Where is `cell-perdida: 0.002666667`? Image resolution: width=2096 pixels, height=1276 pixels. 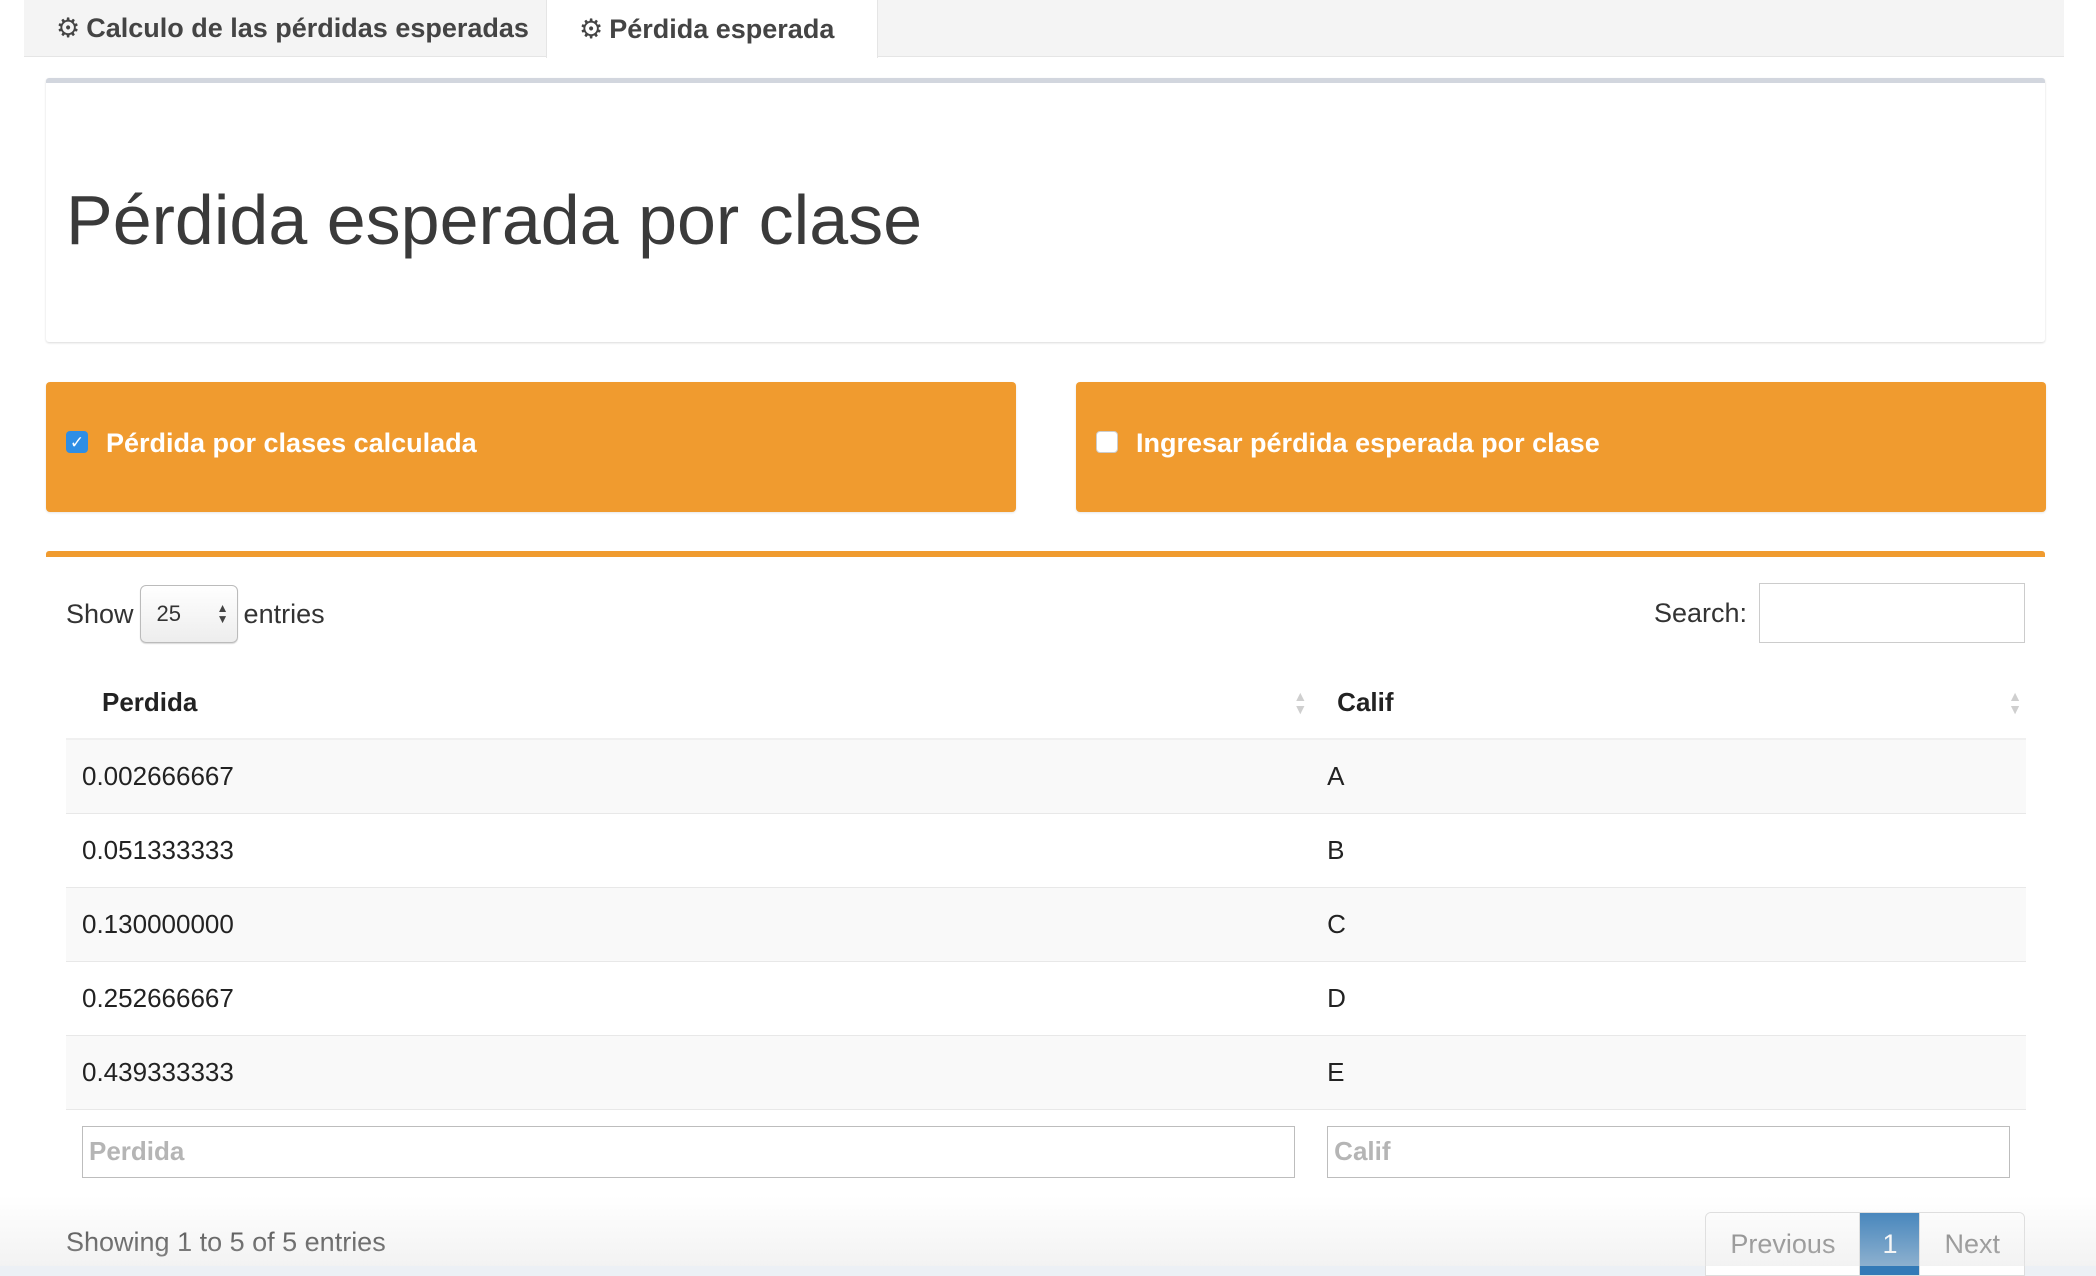 cell-perdida: 0.002666667 is located at coordinates (689, 775).